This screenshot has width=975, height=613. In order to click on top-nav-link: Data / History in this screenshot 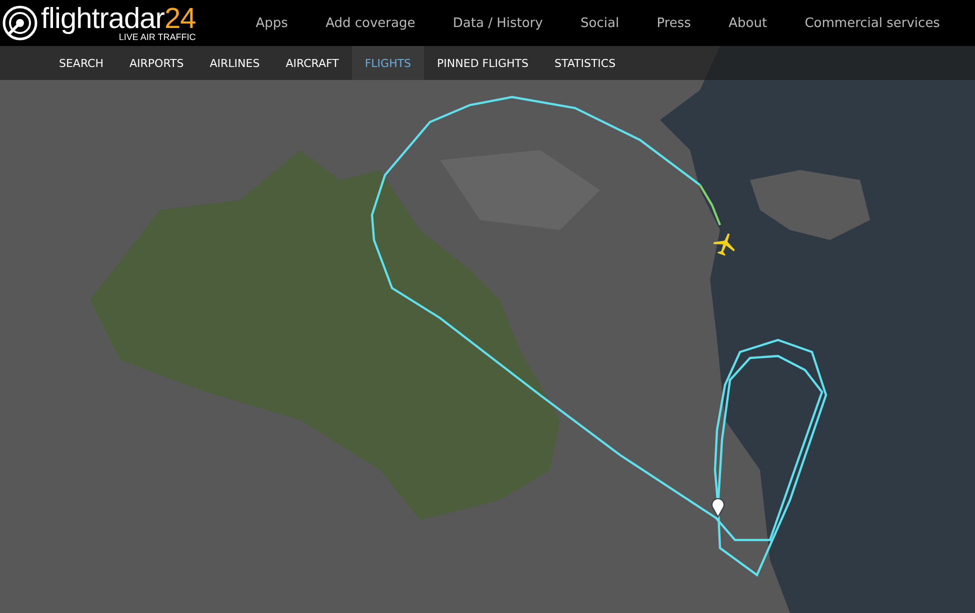, I will do `click(497, 23)`.